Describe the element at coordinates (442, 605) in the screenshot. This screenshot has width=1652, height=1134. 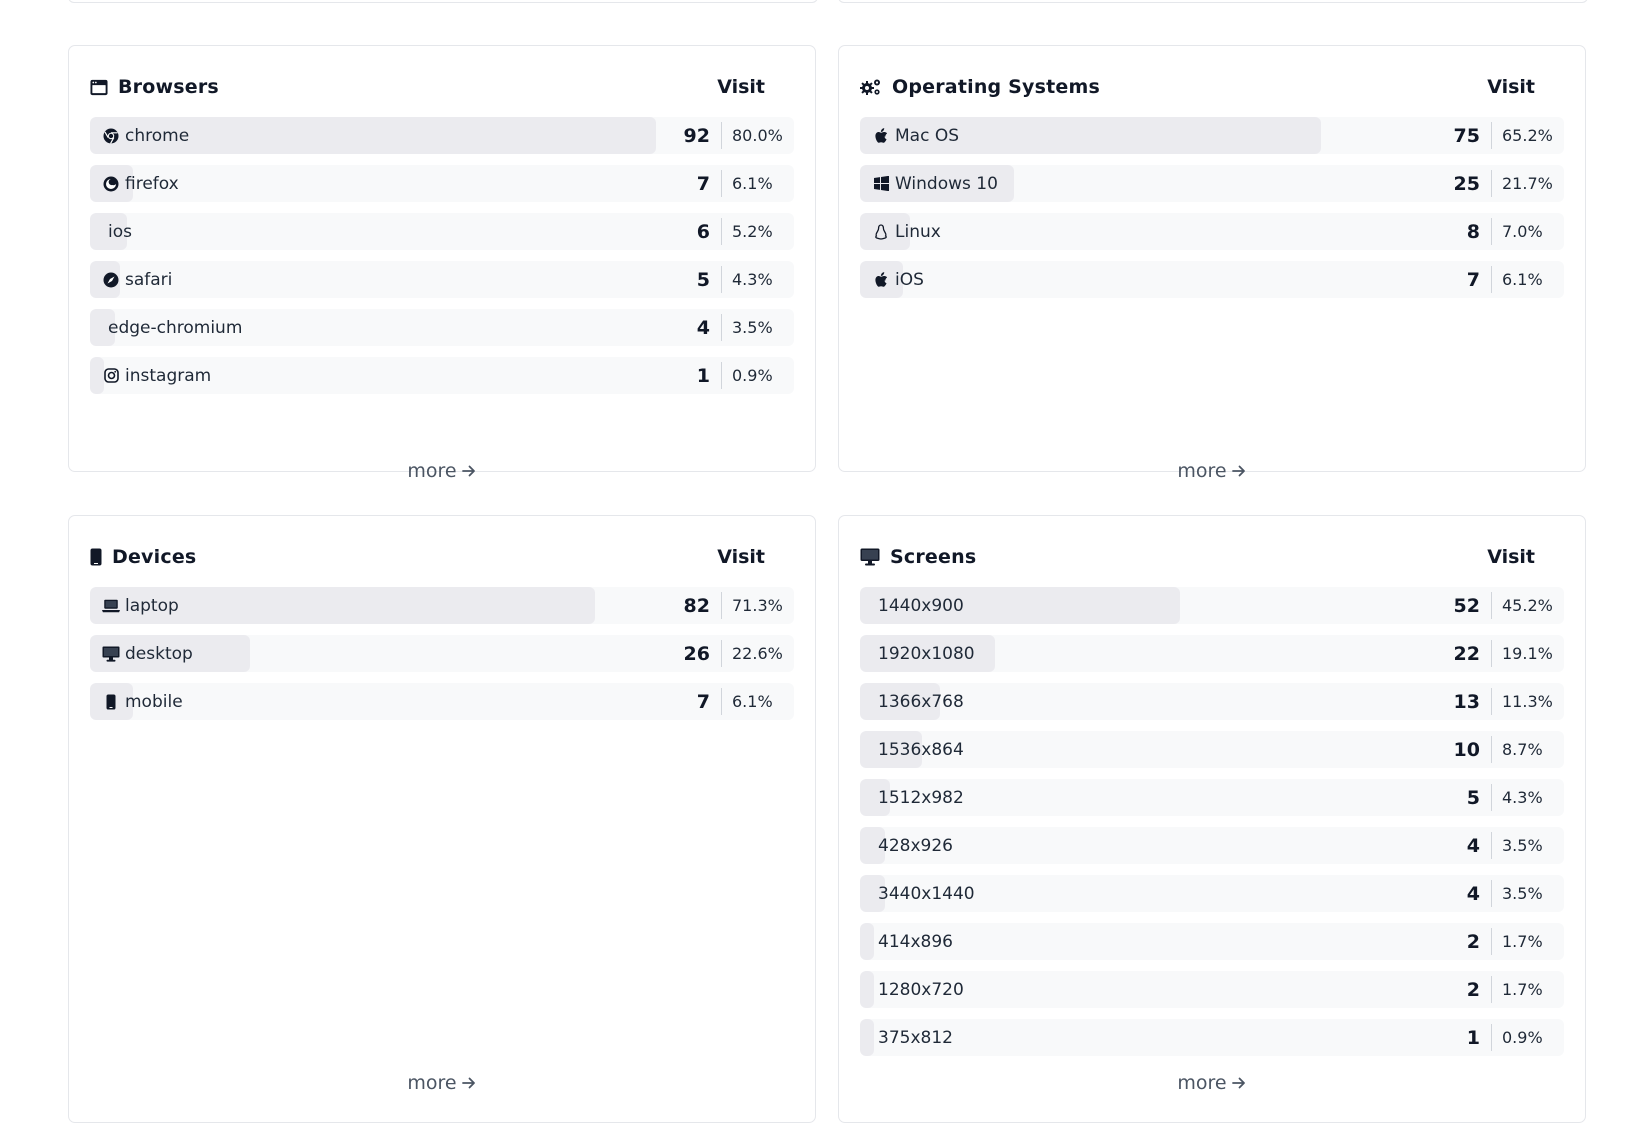
I see `list-item: laptop 82 71.3%` at that location.